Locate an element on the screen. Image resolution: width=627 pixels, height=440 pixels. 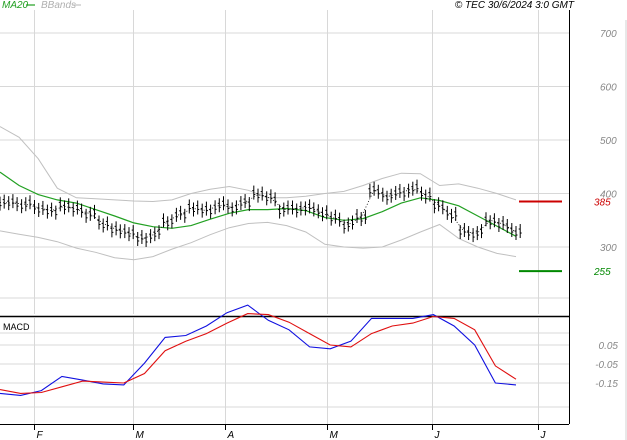
price-y-tick-label: 600 is located at coordinates (608, 88).